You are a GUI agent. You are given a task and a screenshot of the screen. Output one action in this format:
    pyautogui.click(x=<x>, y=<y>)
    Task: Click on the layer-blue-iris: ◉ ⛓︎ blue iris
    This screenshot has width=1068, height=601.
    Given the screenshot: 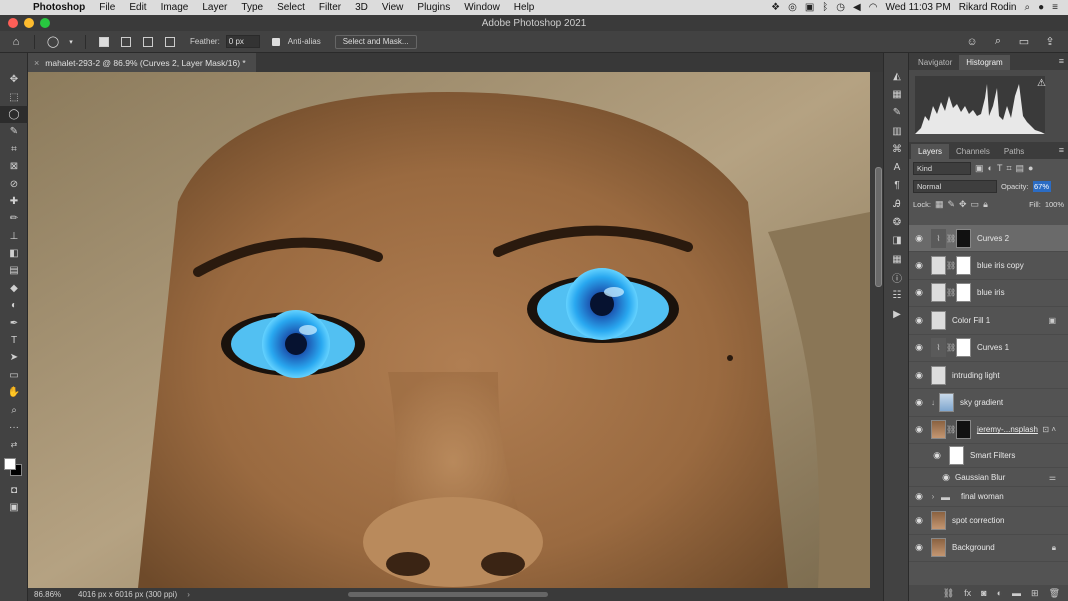 What is the action you would take?
    pyautogui.click(x=988, y=294)
    